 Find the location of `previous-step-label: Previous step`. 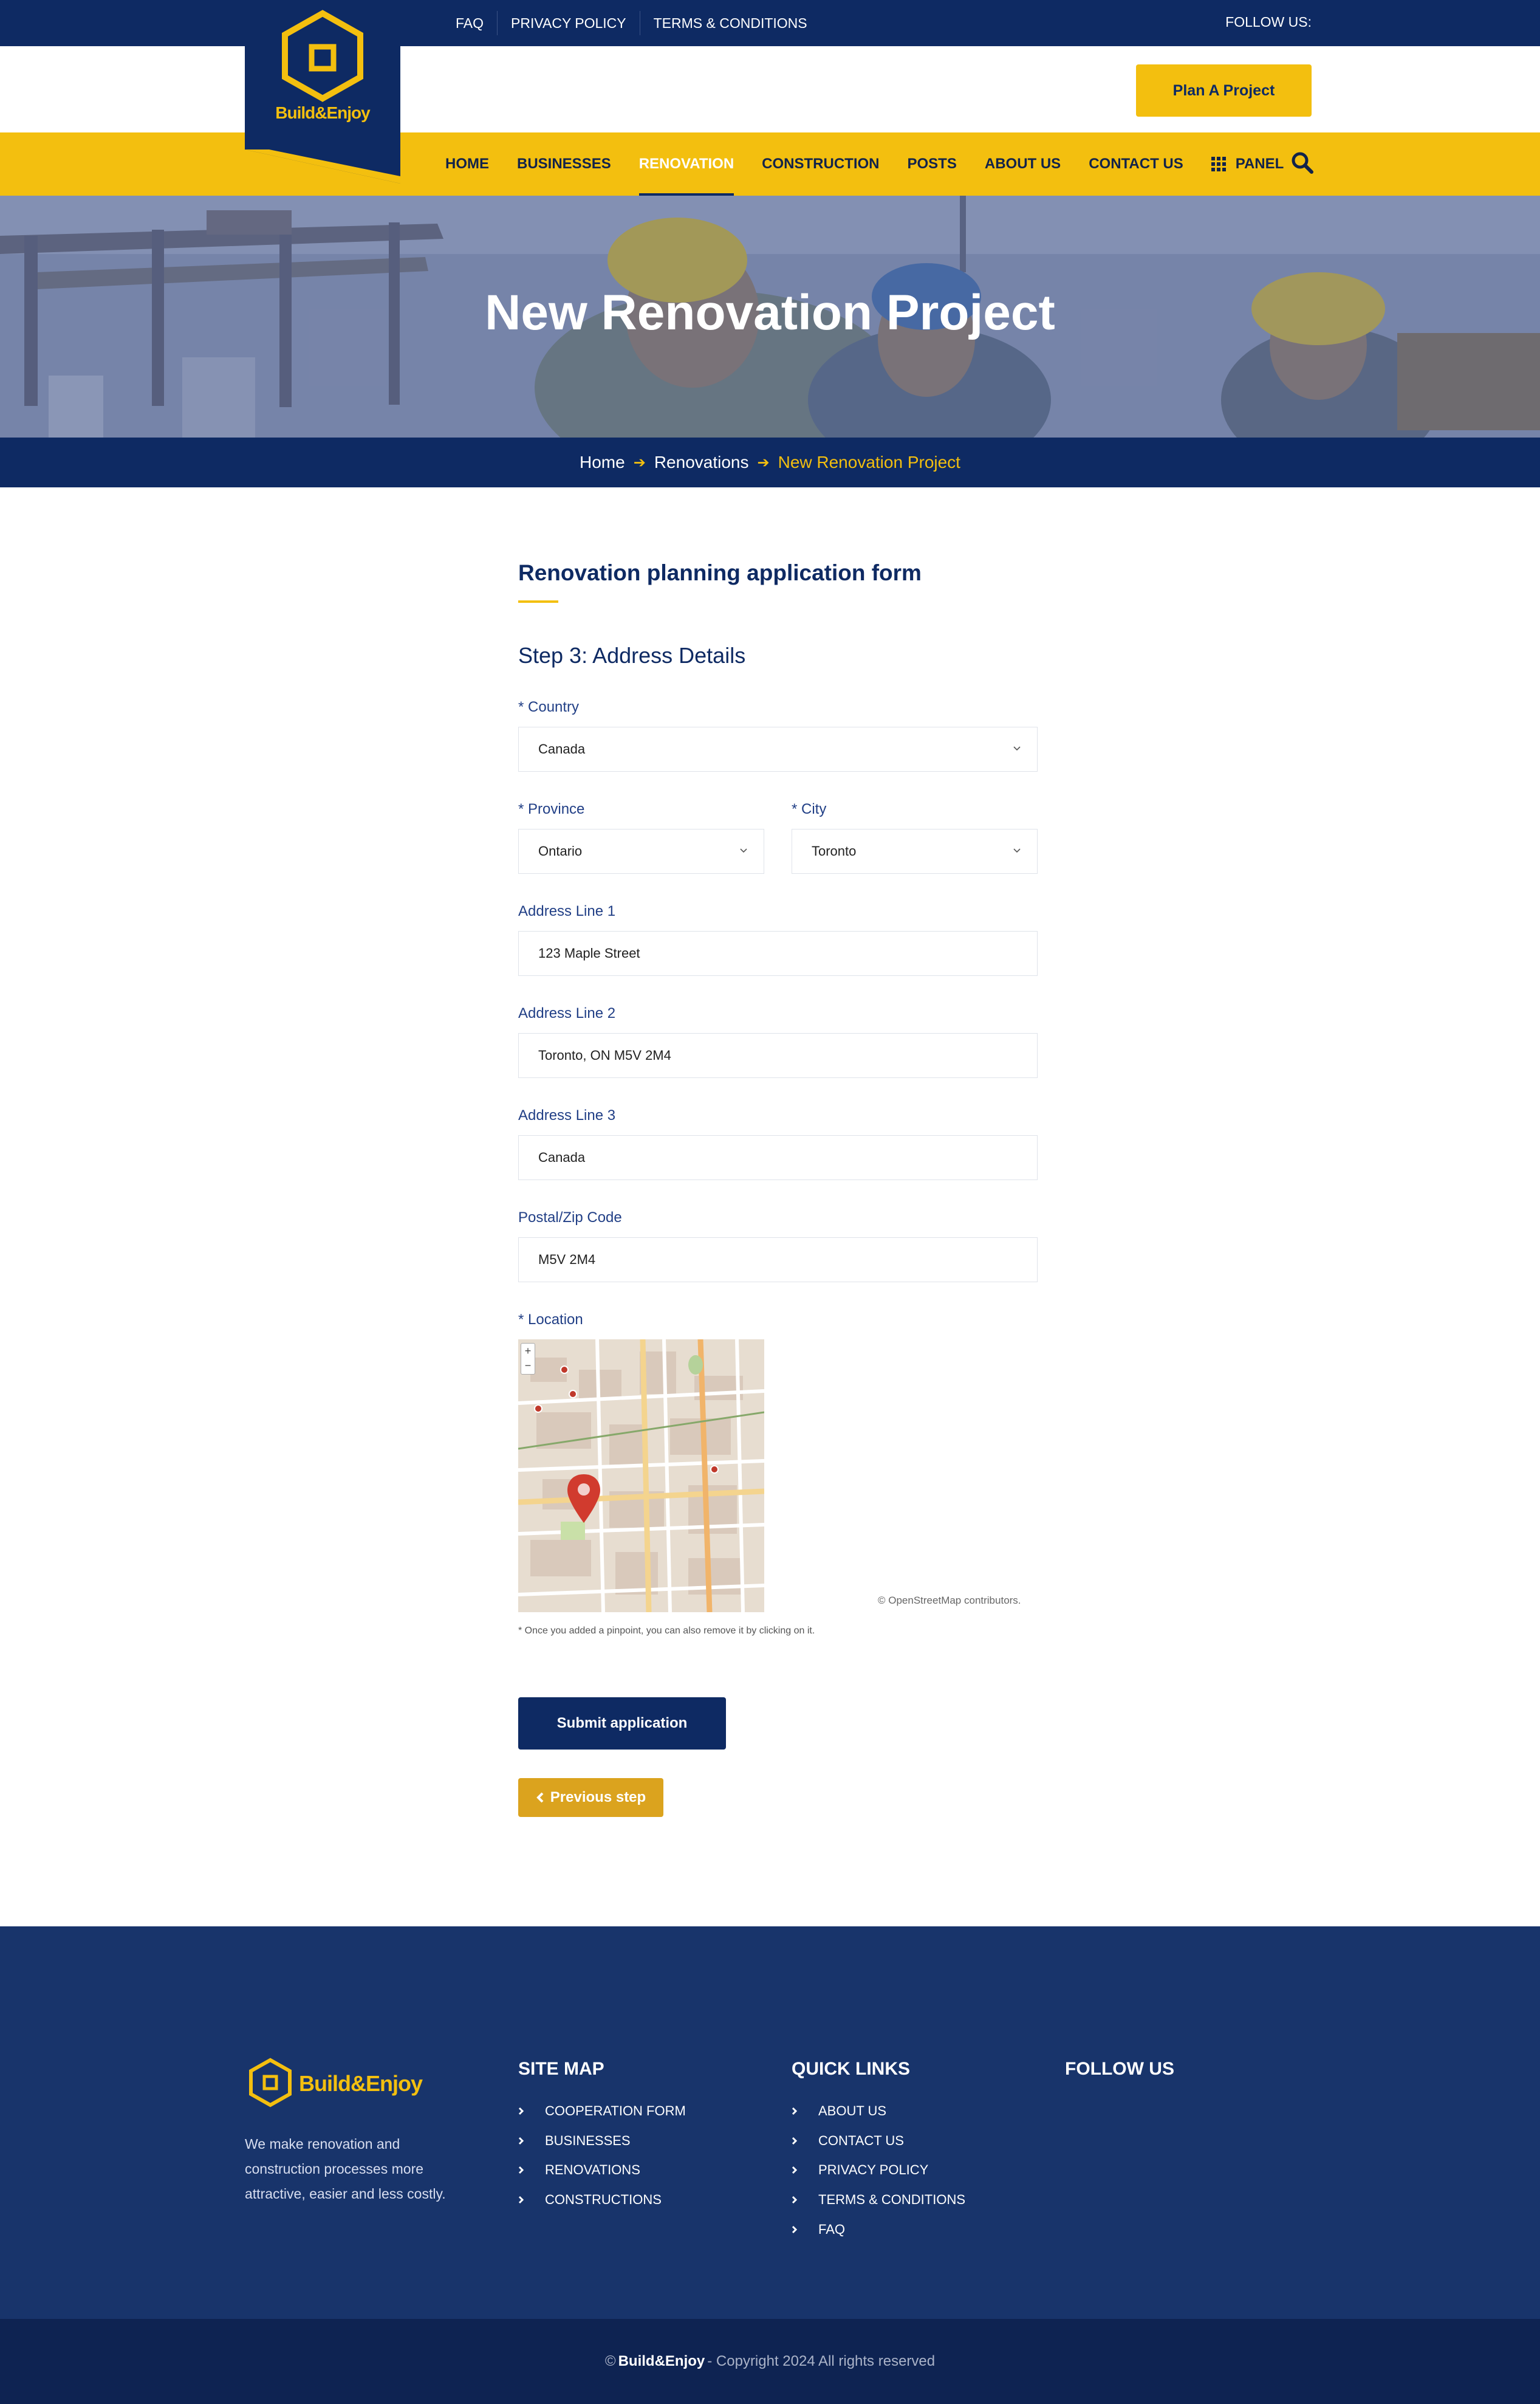

previous-step-label: Previous step is located at coordinates (598, 1797).